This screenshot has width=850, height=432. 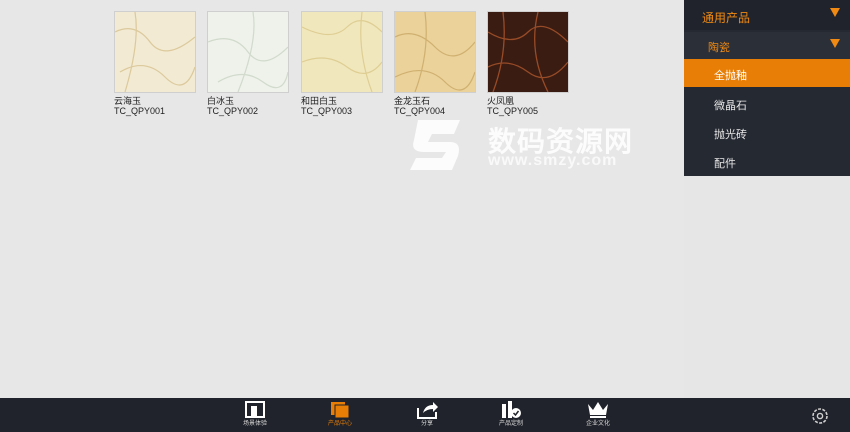 I want to click on product-tile: 金龙玉石 TC_QPY004, so click(x=435, y=63).